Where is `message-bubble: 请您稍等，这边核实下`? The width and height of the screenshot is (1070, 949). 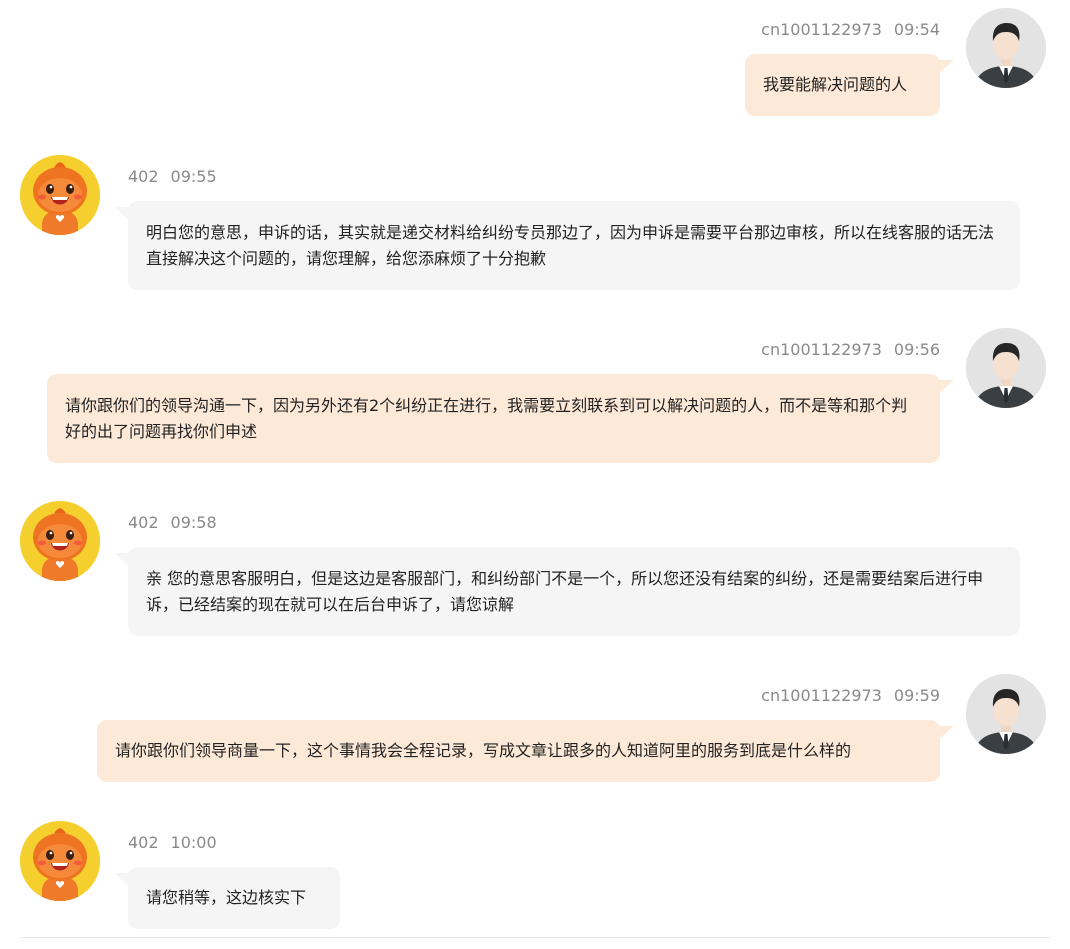
message-bubble: 请您稍等，这边核实下 is located at coordinates (227, 898).